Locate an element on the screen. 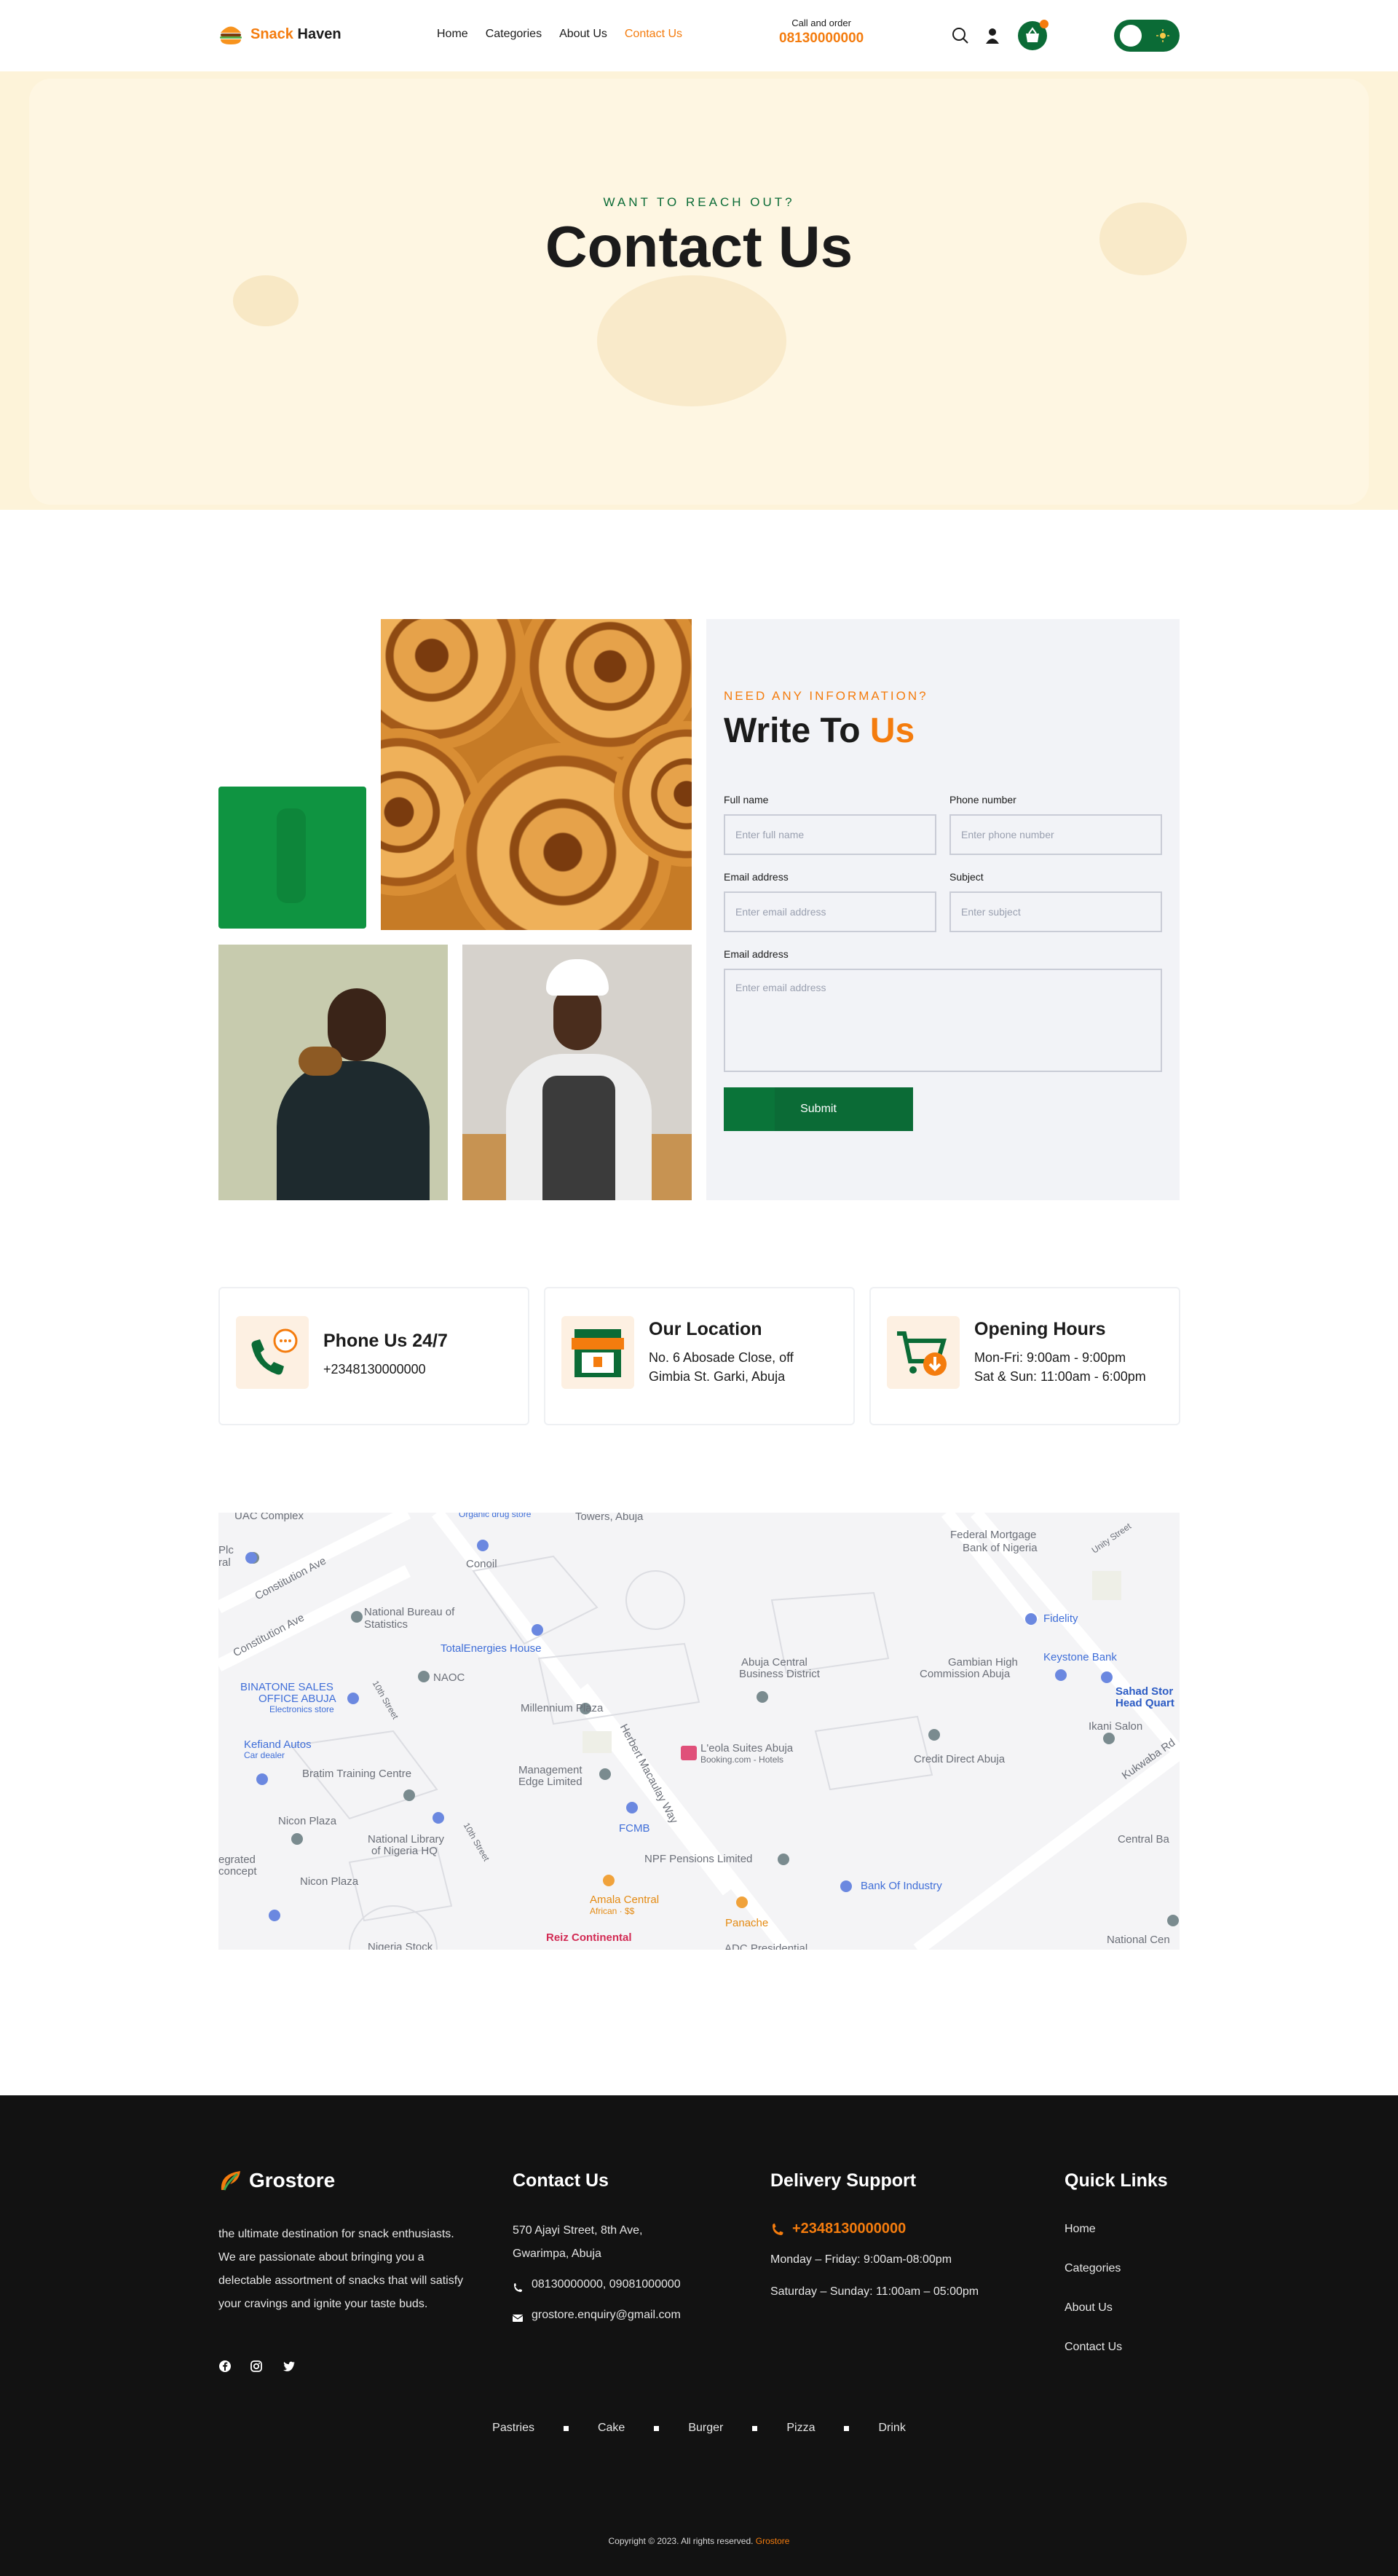 Image resolution: width=1398 pixels, height=2576 pixels. page-title: Contact Us is located at coordinates (699, 246).